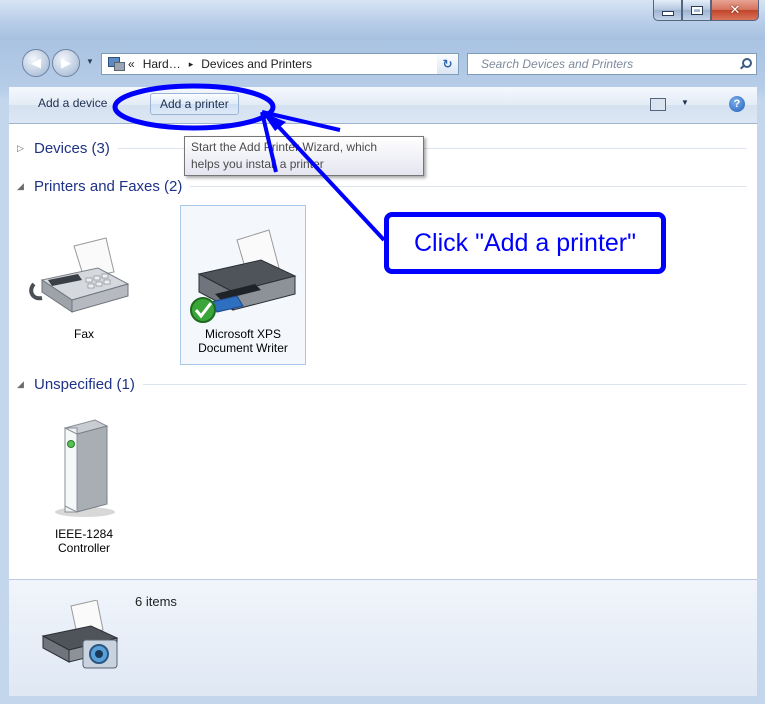  Describe the element at coordinates (525, 243) in the screenshot. I see `annotation-callout: Click "Add a printer"` at that location.